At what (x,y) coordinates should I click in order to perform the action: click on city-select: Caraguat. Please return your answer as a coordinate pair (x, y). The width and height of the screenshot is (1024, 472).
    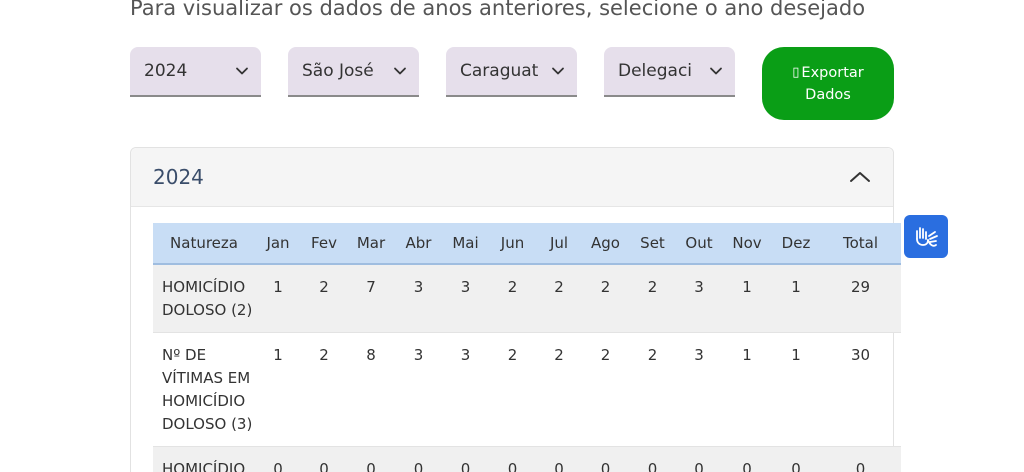
    Looking at the image, I should click on (511, 72).